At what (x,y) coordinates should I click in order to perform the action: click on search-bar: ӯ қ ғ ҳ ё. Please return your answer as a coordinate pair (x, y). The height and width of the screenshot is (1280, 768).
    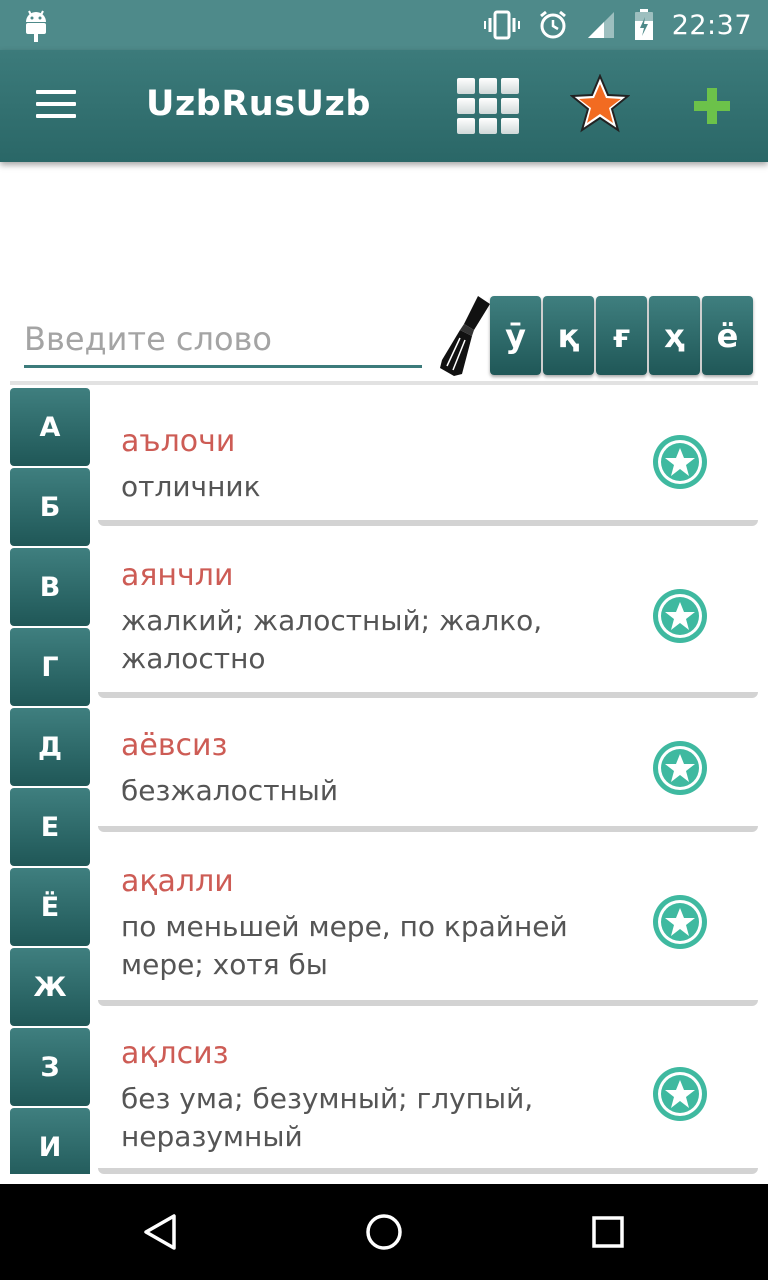
    Looking at the image, I should click on (384, 337).